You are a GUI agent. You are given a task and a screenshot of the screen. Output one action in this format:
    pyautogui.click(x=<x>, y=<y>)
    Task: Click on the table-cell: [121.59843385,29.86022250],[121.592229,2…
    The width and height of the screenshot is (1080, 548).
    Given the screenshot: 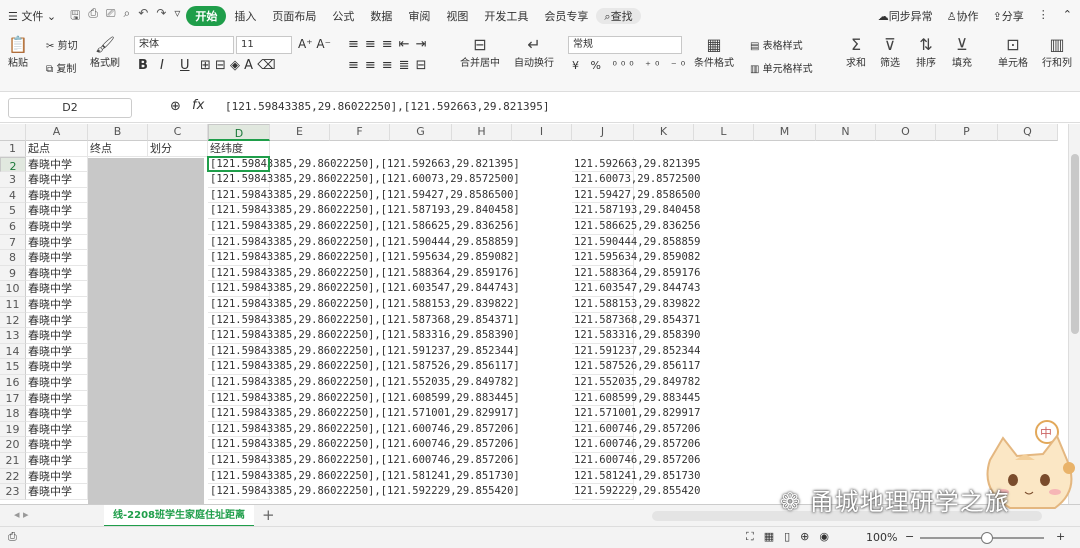 What is the action you would take?
    pyautogui.click(x=364, y=492)
    